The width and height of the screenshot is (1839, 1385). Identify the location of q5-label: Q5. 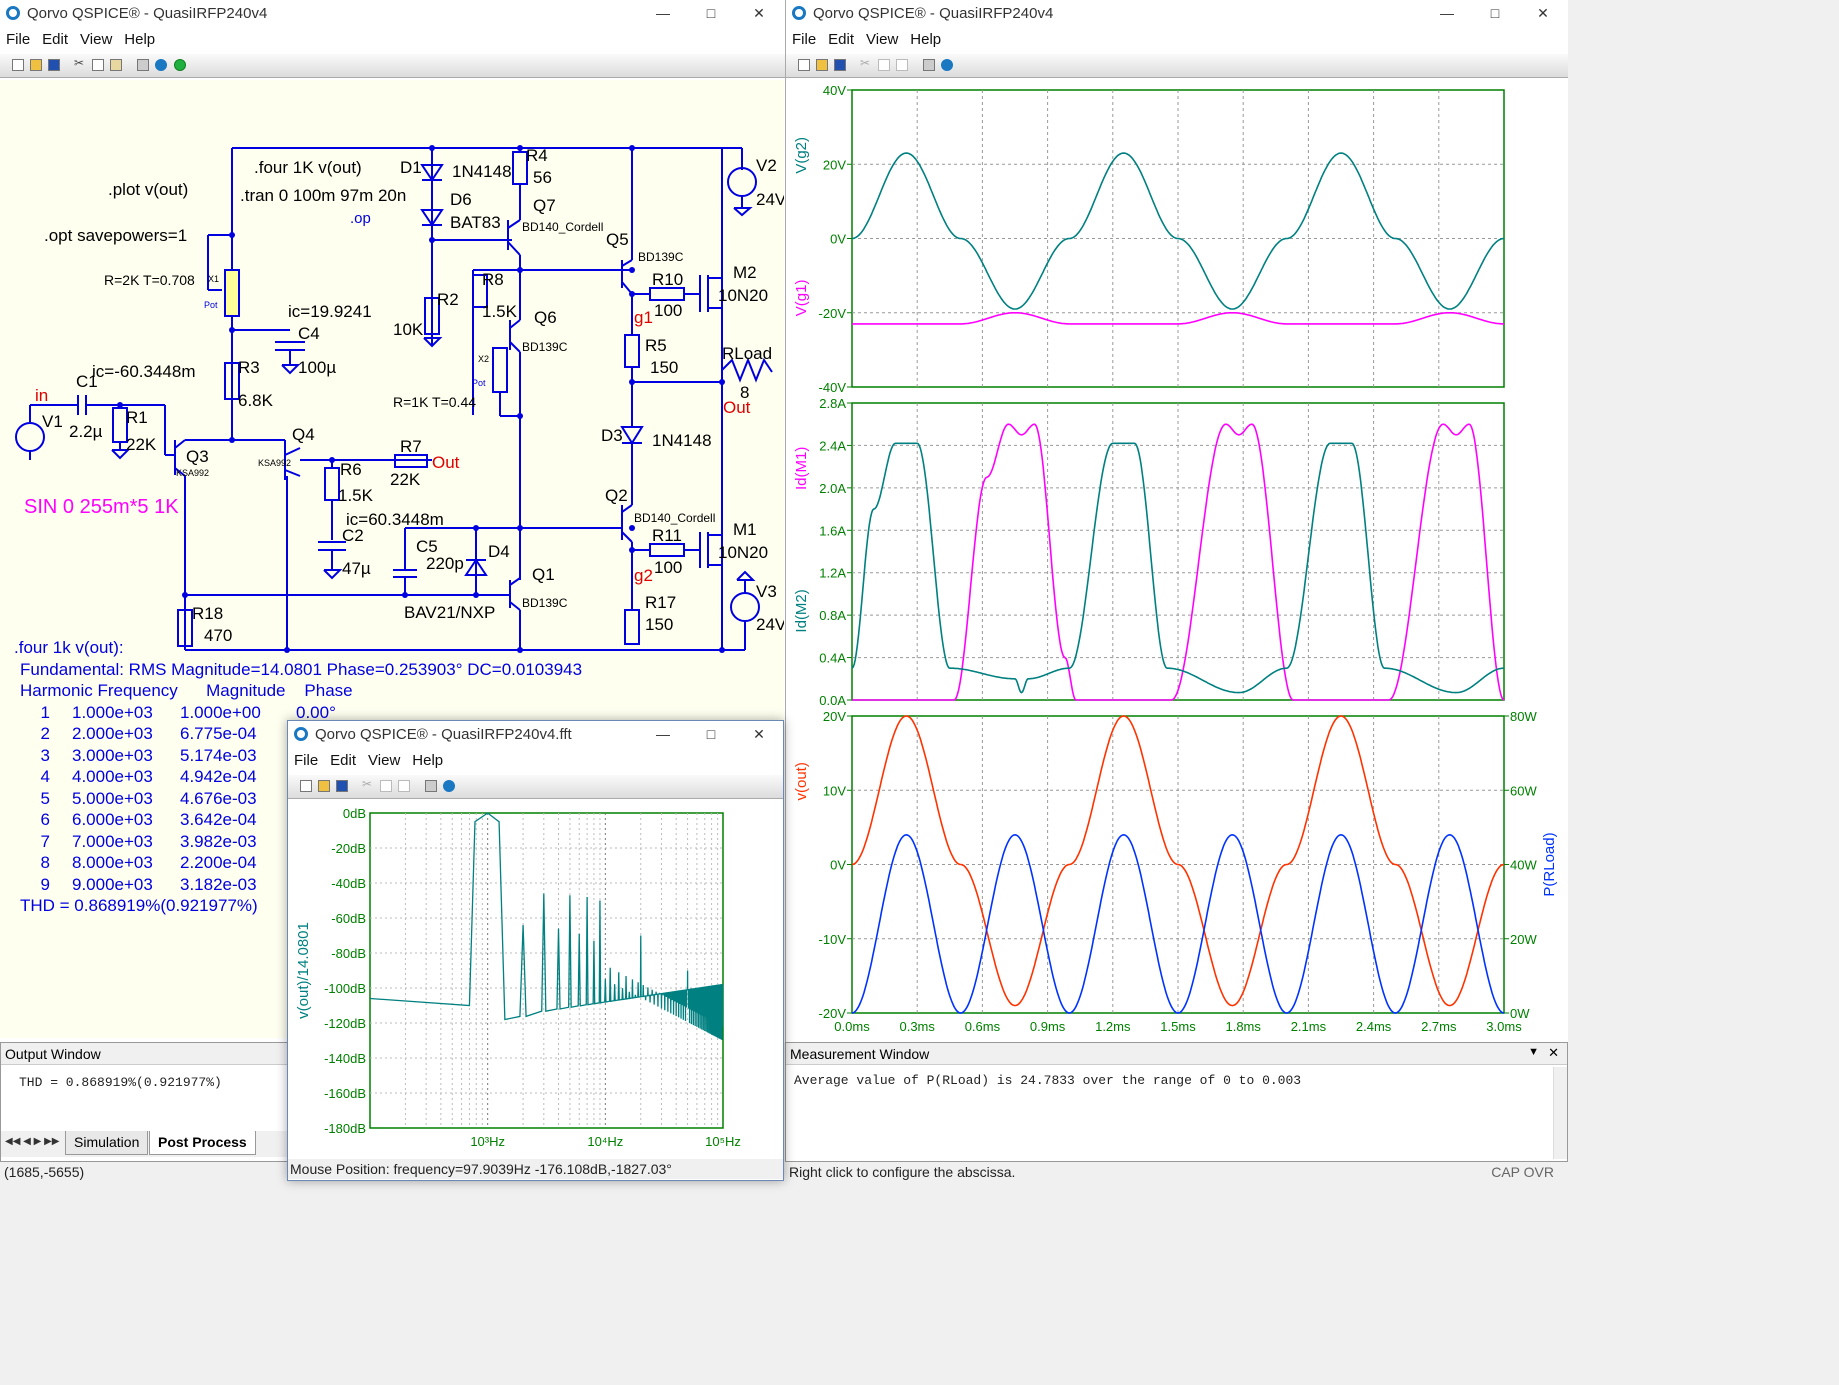
(617, 240).